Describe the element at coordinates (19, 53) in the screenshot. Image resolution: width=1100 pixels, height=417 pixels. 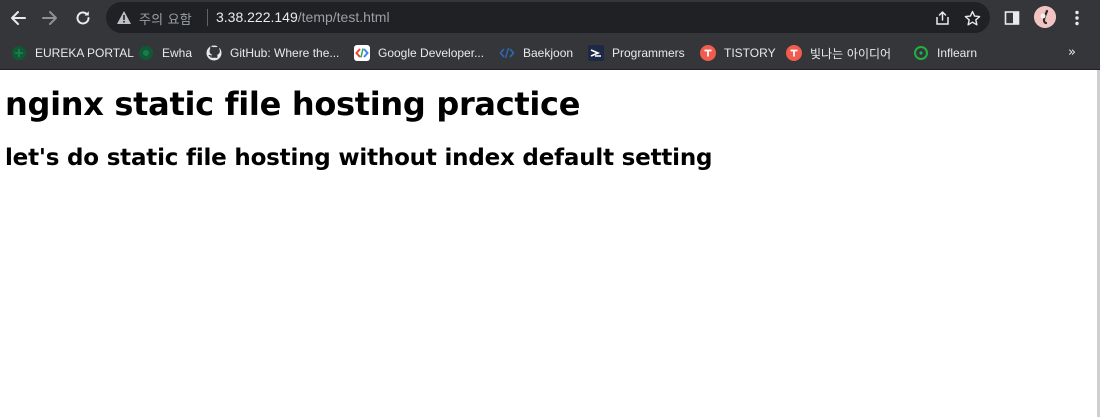
I see `eureka-icon` at that location.